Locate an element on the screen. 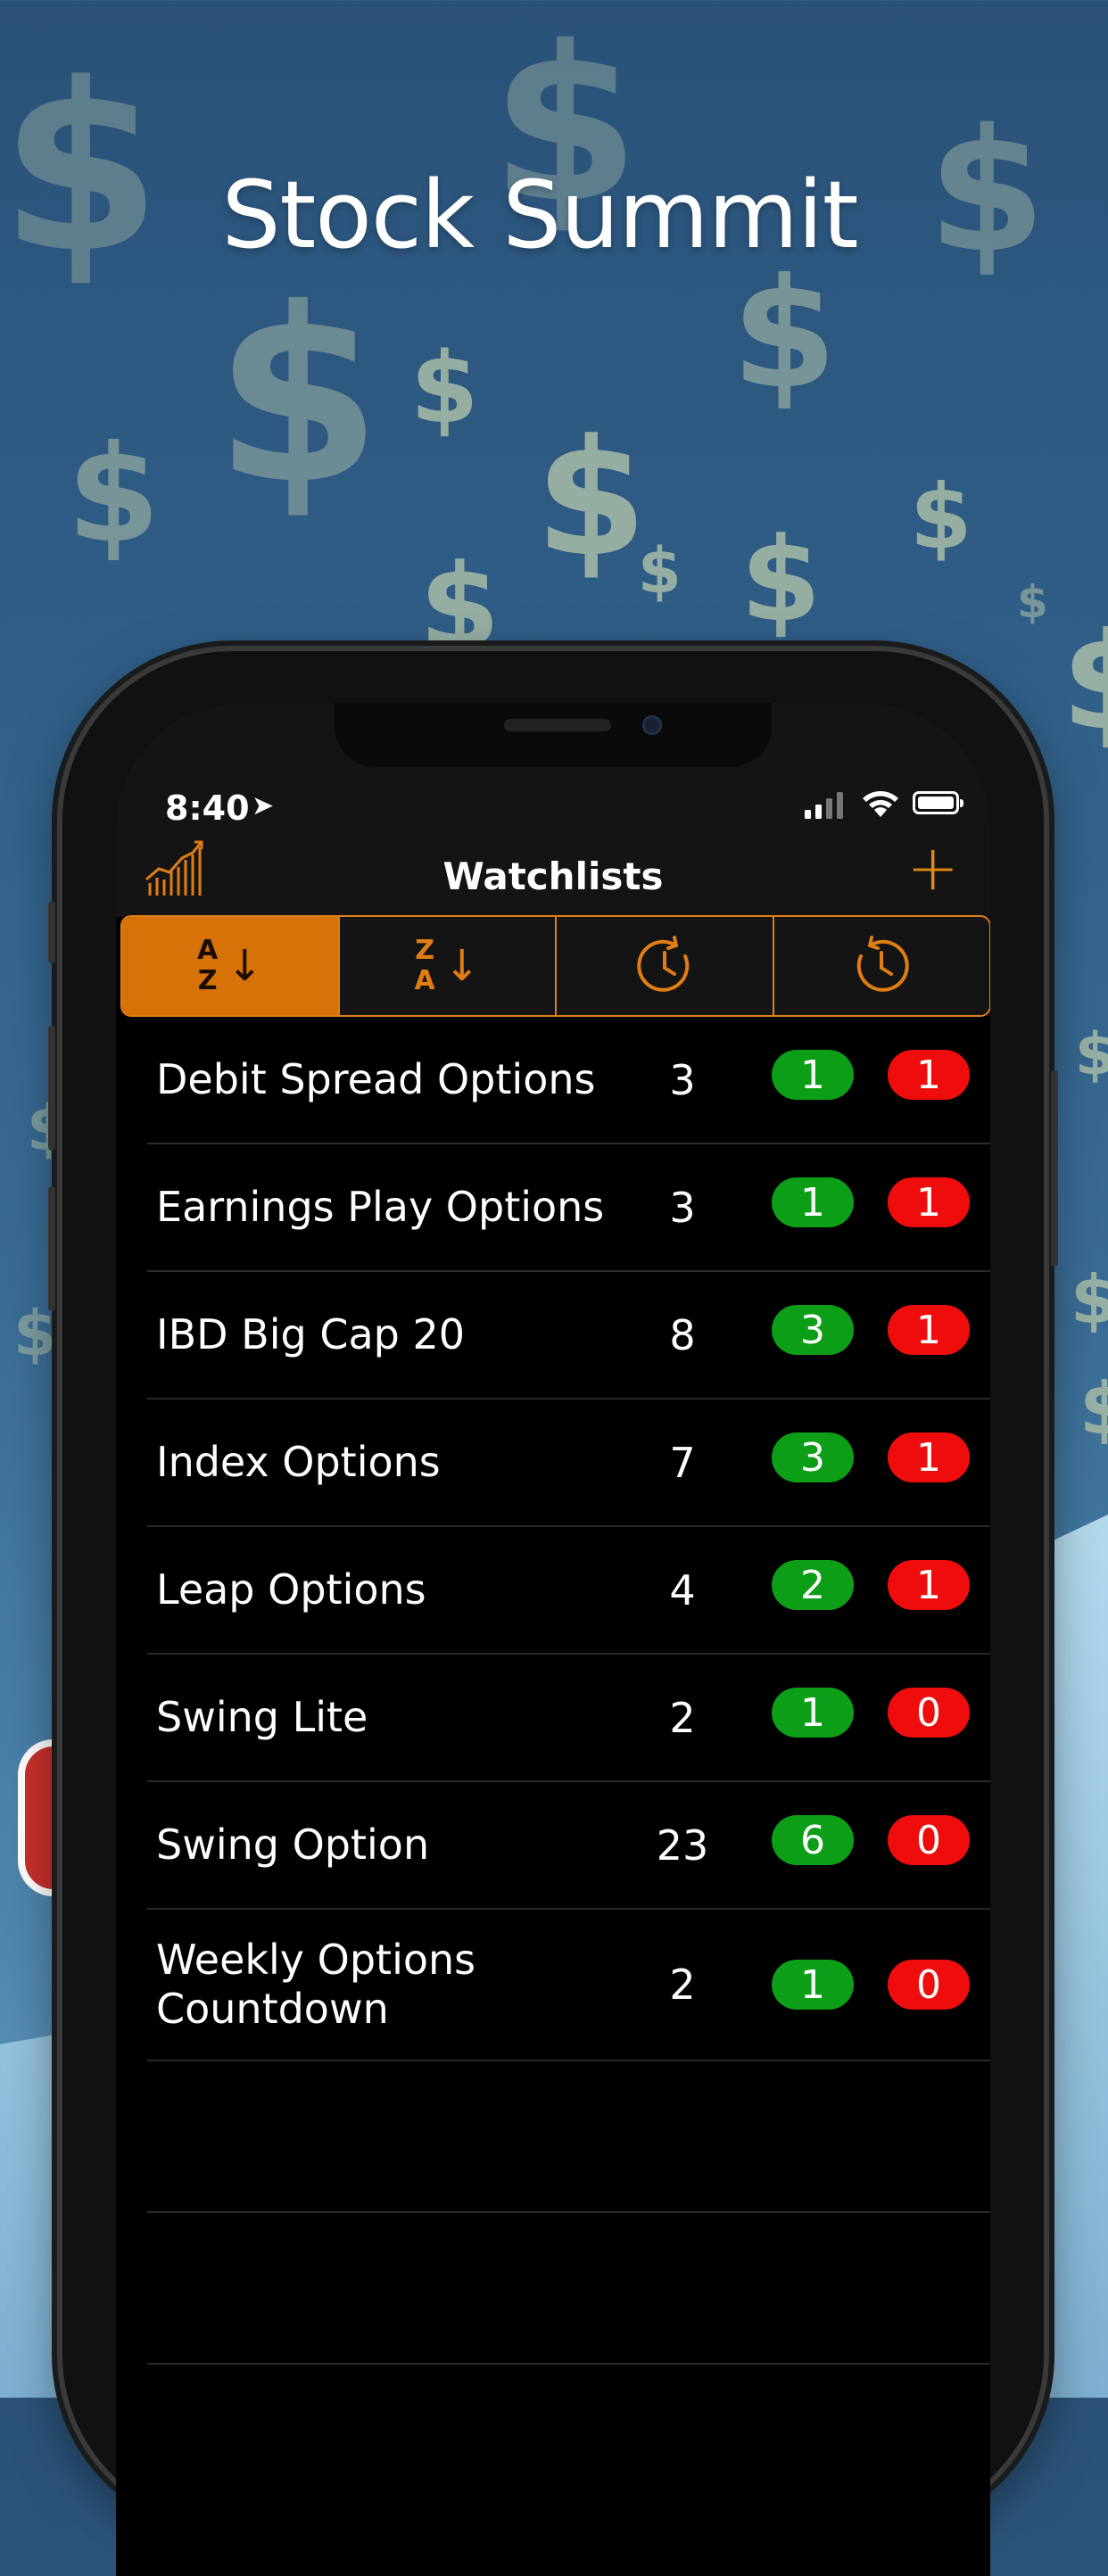 The width and height of the screenshot is (1108, 2576). sort-a-z-icon: A Z is located at coordinates (208, 965).